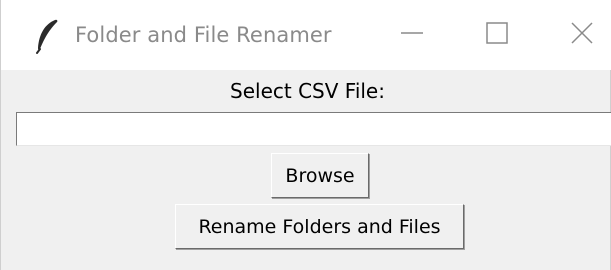 The width and height of the screenshot is (611, 270). Describe the element at coordinates (47, 36) in the screenshot. I see `feather-icon` at that location.